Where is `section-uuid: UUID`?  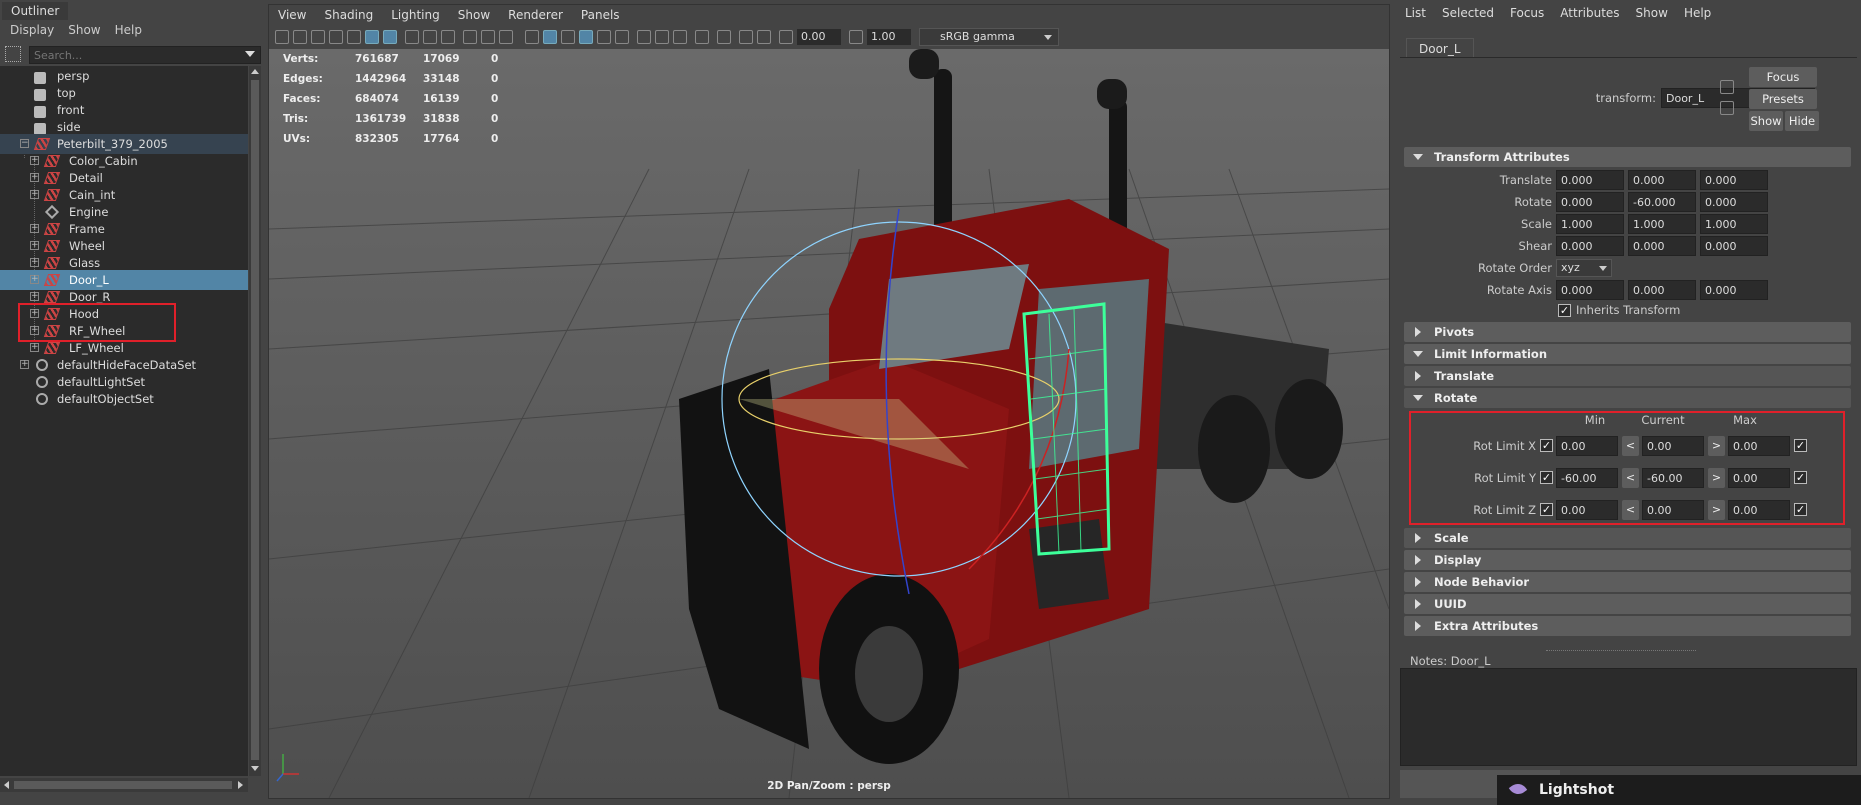
section-uuid: UUID is located at coordinates (1627, 604).